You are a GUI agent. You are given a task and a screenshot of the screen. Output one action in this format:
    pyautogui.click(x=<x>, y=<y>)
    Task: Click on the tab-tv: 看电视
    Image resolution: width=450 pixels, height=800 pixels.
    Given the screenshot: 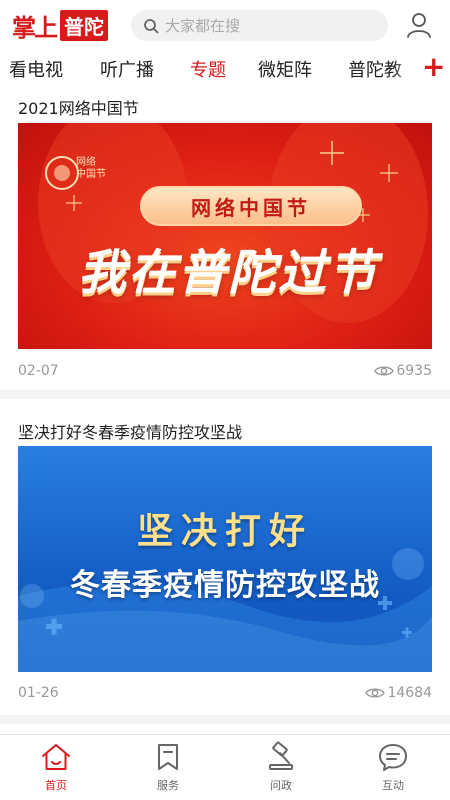 What is the action you would take?
    pyautogui.click(x=36, y=69)
    